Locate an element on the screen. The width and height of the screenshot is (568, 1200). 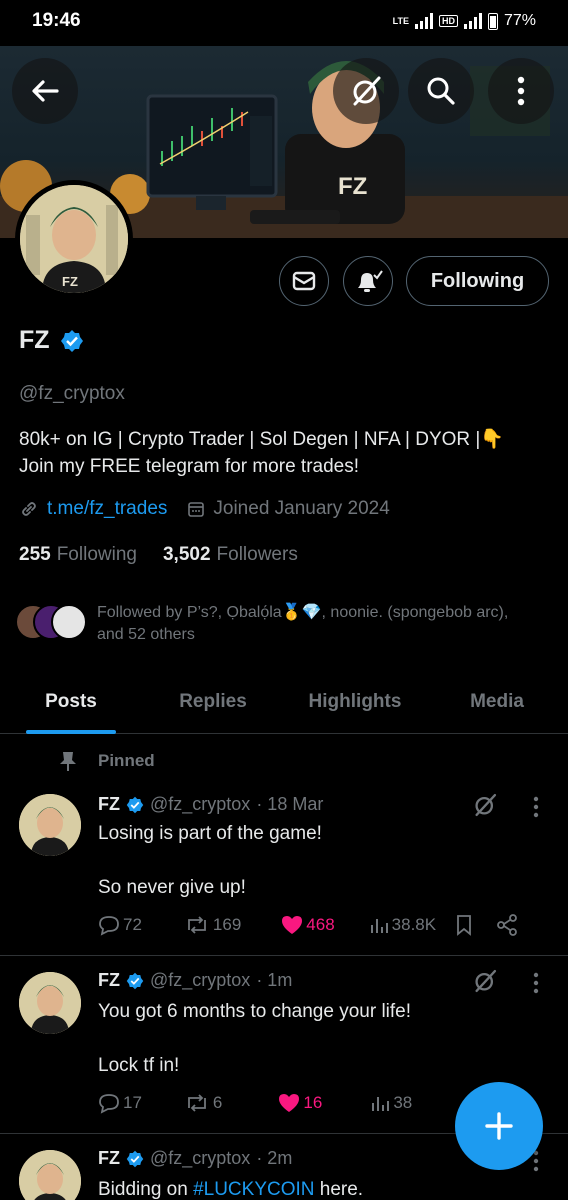
tweet-header: FZ @fz_cryptox · 2m is located at coordinates (195, 1158).